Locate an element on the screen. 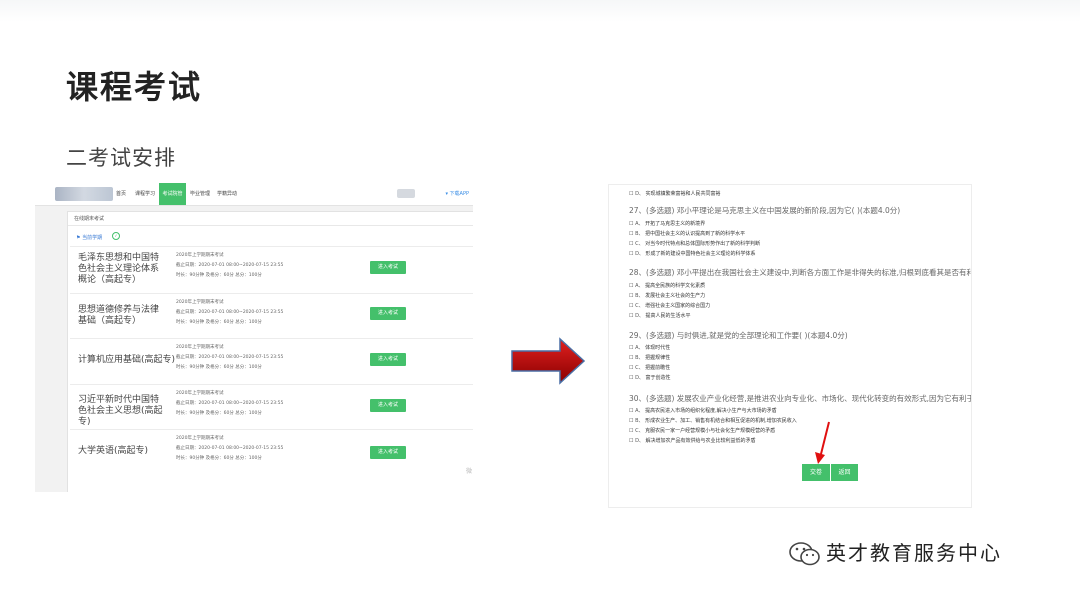 The image size is (1080, 603). panel-heading: 在线期末考试 is located at coordinates (89, 219).